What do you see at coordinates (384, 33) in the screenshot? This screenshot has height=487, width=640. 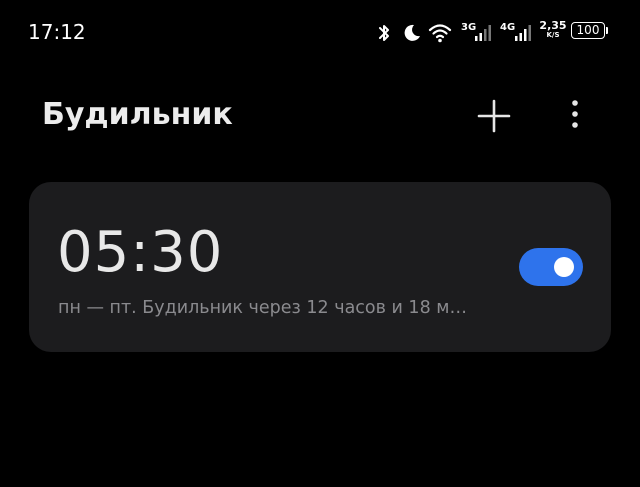 I see `bluetooth-icon` at bounding box center [384, 33].